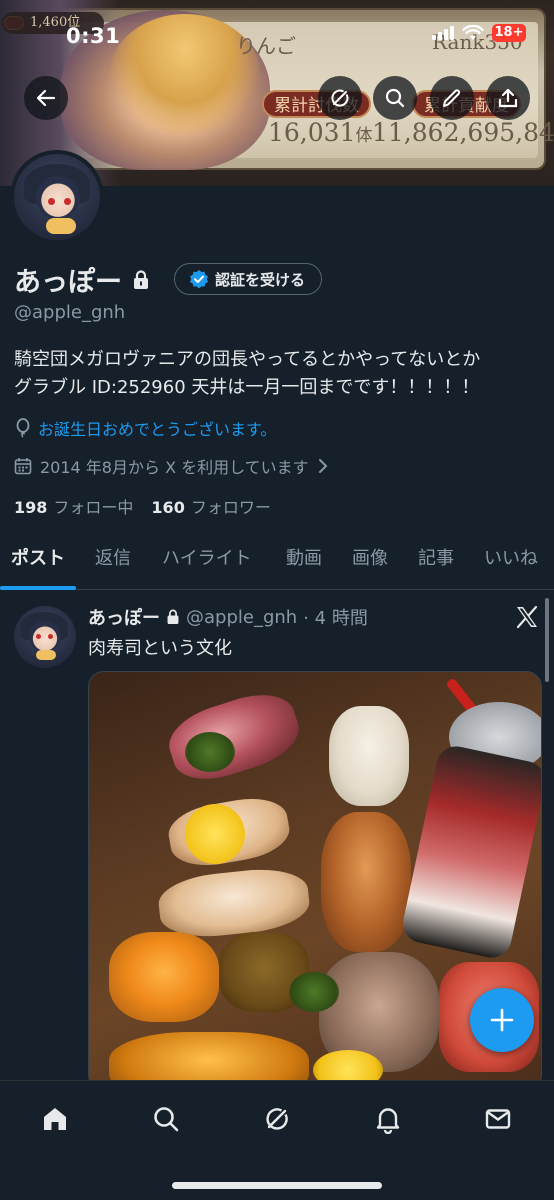 This screenshot has height=1200, width=554. I want to click on tab-replies: 返信, so click(113, 563).